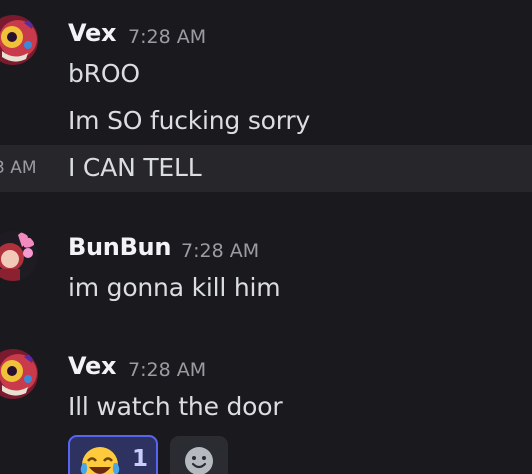 This screenshot has height=474, width=532. I want to click on smiley-icon, so click(199, 460).